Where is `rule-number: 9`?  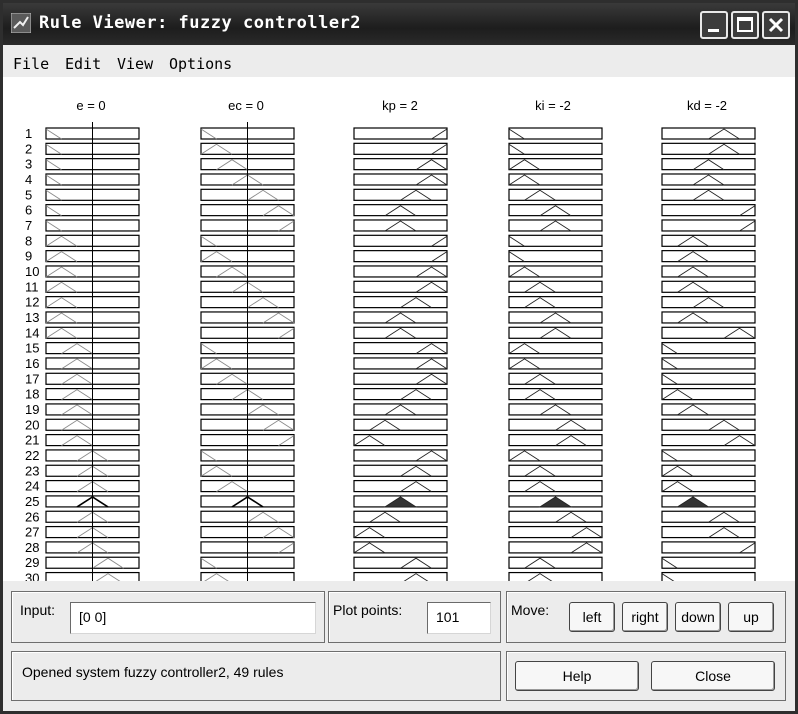
rule-number: 9 is located at coordinates (28, 256).